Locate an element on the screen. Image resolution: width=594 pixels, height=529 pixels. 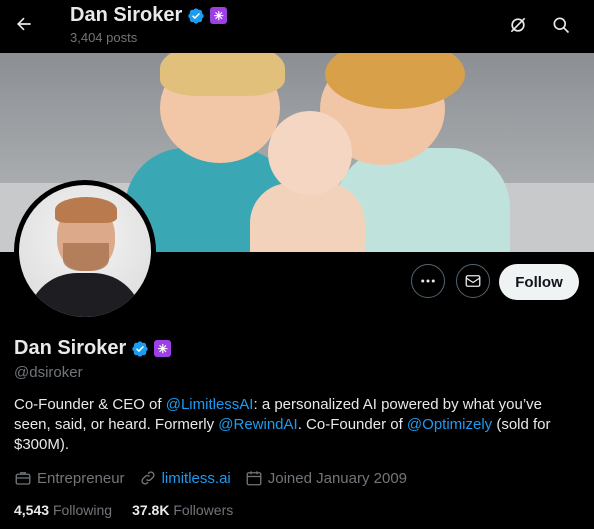
bio-link-rewindai: @RewindAI is located at coordinates (257, 424).